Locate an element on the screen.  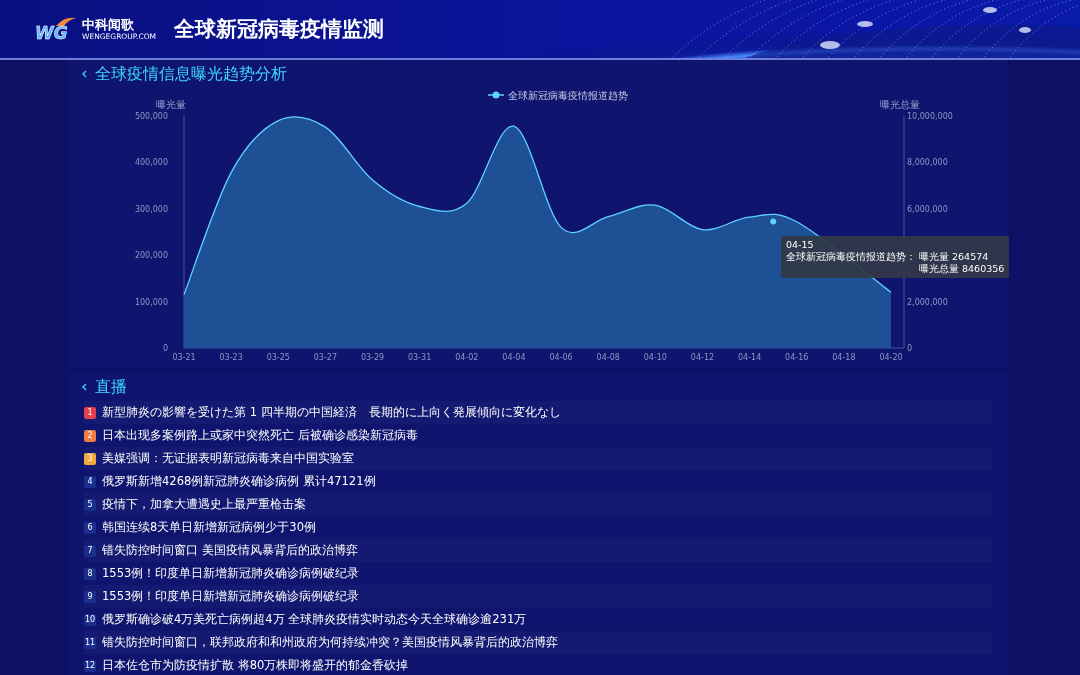
chart-tooltip: 04-15 全球新冠病毒疫情报道趋势： 曝光量 264574 曝光总量 8460356 is located at coordinates (895, 257).